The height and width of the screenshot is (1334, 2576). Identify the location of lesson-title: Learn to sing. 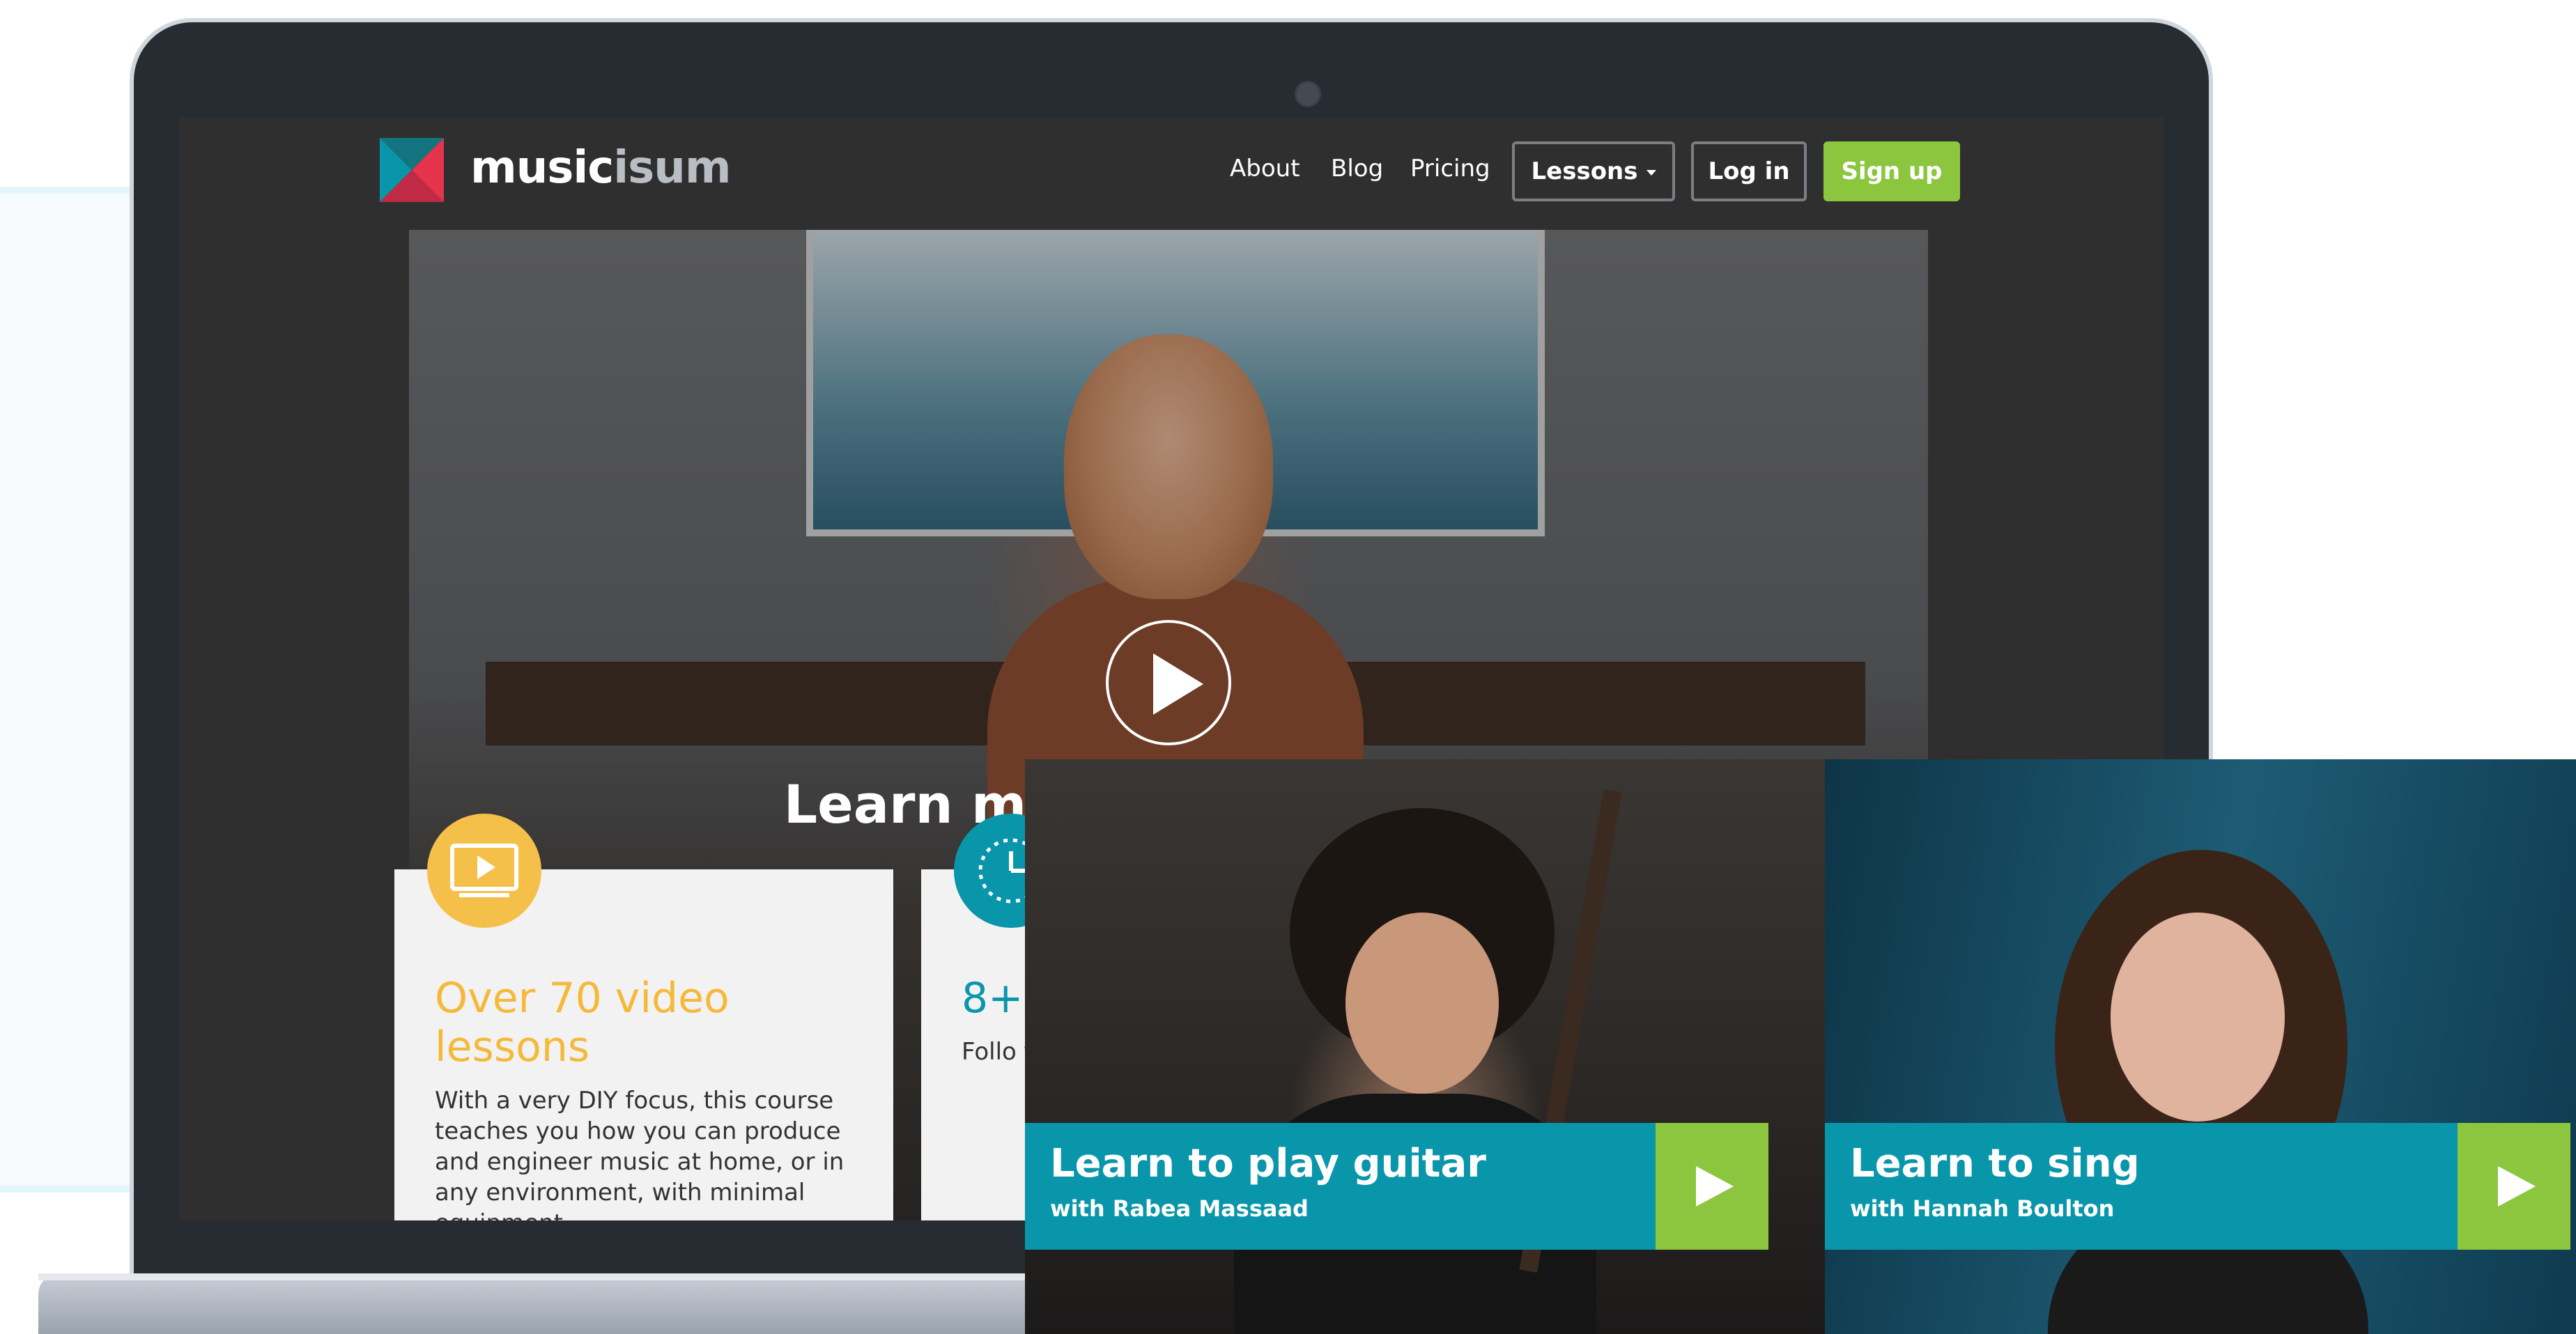
(1995, 1163).